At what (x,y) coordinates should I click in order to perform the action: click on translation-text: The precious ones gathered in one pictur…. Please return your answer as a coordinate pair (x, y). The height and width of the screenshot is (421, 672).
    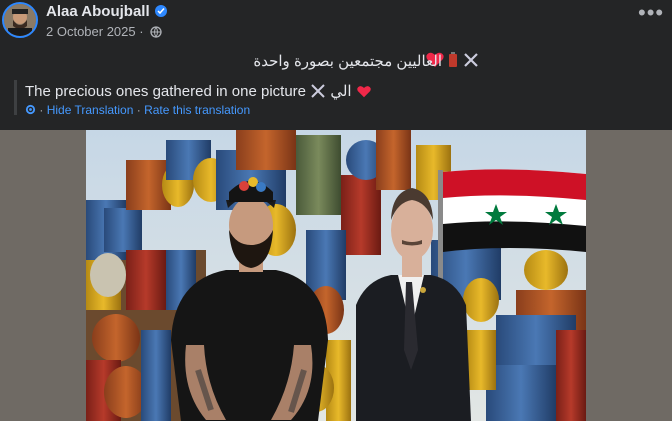
    Looking at the image, I should click on (166, 91).